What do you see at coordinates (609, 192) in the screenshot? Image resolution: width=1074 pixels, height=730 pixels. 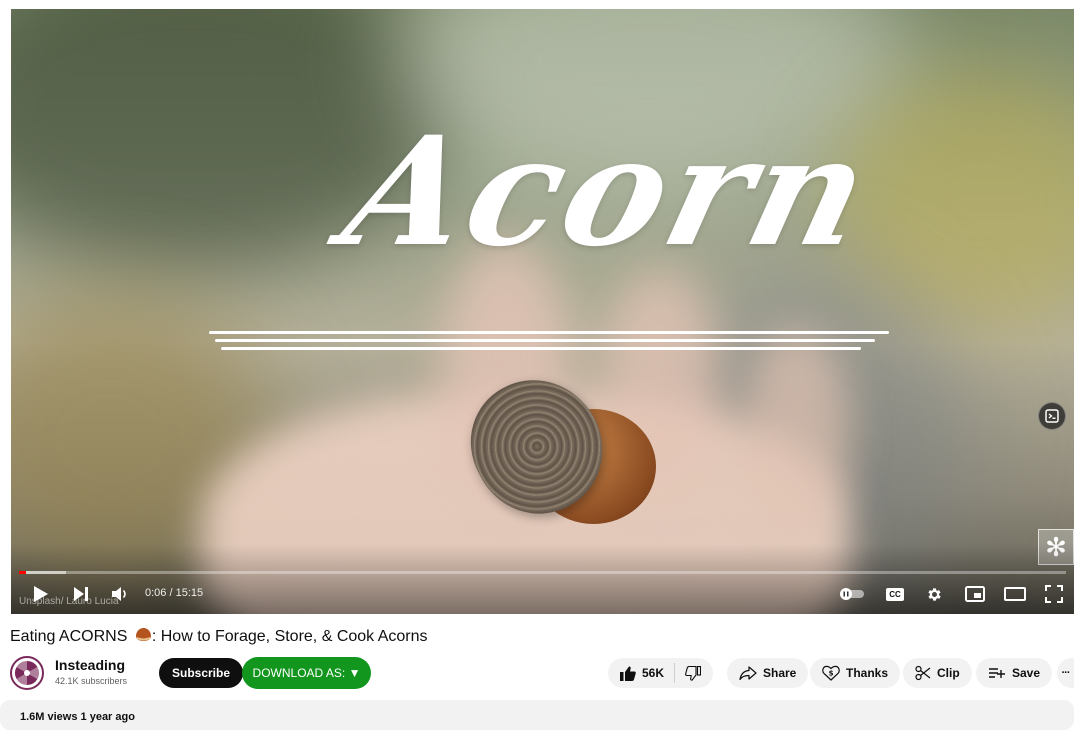 I see `thumbnail-title-art: Acorn` at bounding box center [609, 192].